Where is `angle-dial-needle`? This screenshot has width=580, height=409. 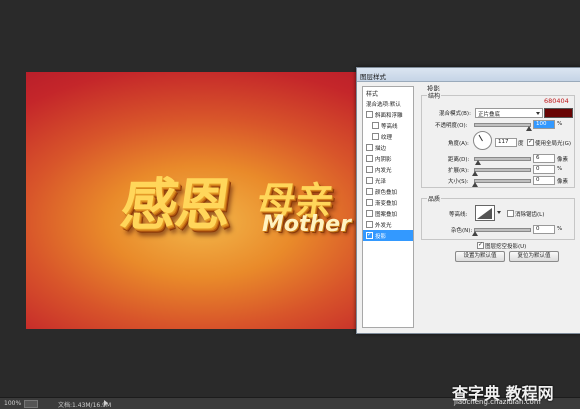 angle-dial-needle is located at coordinates (480, 138).